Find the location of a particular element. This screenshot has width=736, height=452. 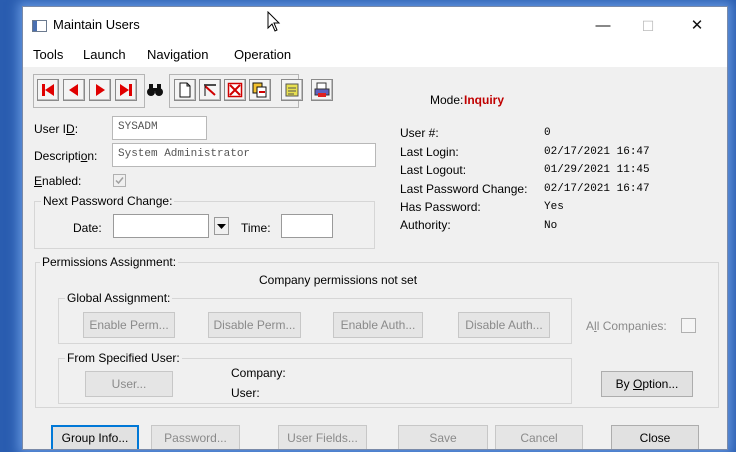

cancel-button: Cancel is located at coordinates (539, 437).